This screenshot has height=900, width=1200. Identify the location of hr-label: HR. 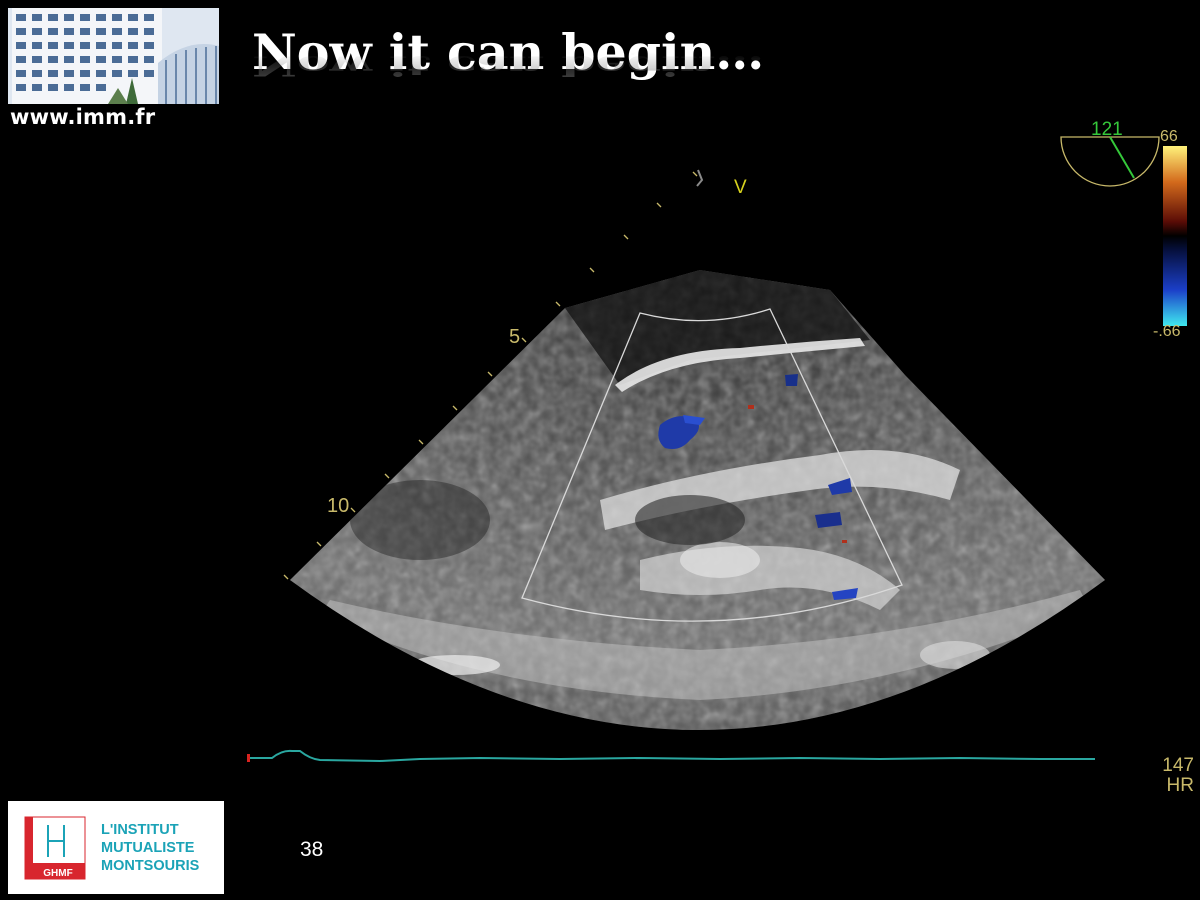
(1180, 785).